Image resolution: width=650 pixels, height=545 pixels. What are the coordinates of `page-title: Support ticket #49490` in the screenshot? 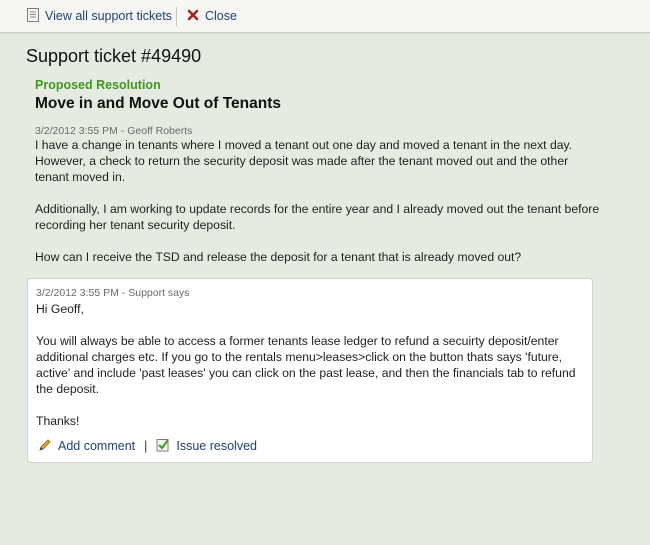 It's located at (114, 56).